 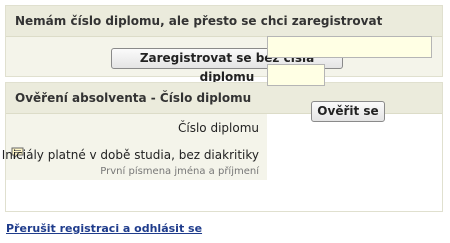 What do you see at coordinates (296, 75) in the screenshot?
I see `initials-input` at bounding box center [296, 75].